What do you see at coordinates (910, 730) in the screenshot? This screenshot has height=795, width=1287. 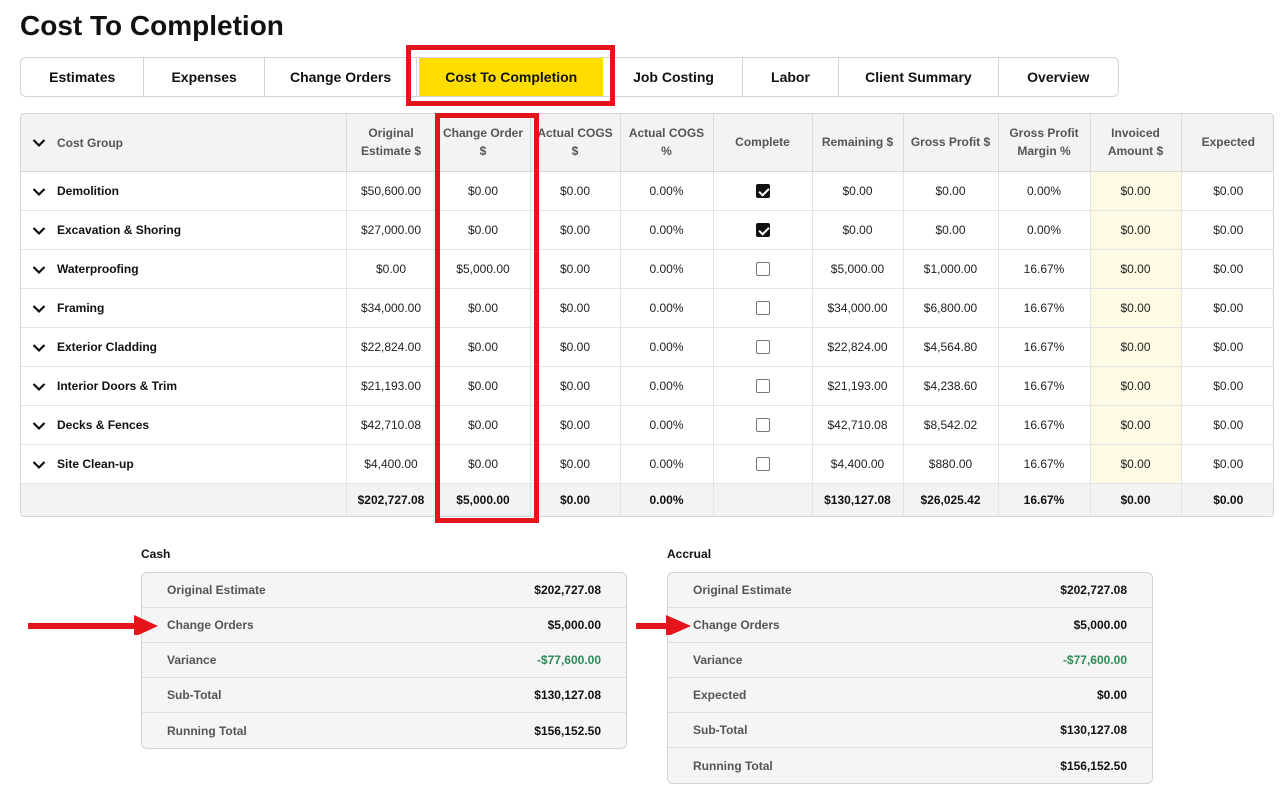 I see `accrual-row-sub-total: Sub-Total $130,127.08` at bounding box center [910, 730].